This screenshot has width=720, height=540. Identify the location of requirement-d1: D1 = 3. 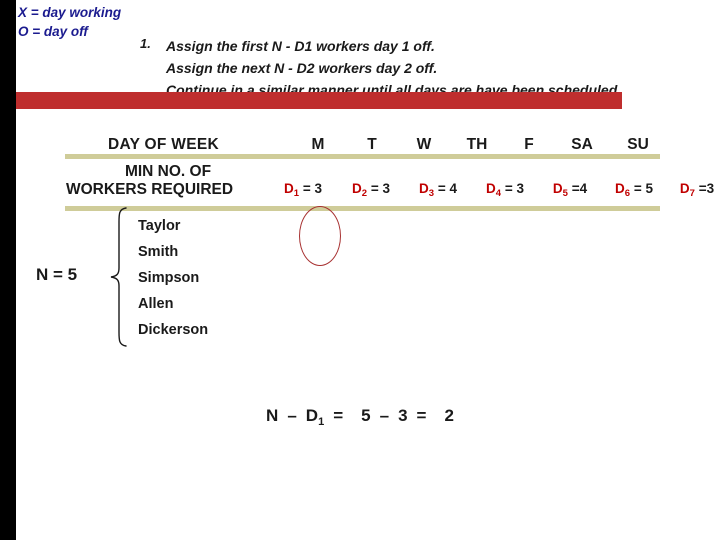
(303, 190).